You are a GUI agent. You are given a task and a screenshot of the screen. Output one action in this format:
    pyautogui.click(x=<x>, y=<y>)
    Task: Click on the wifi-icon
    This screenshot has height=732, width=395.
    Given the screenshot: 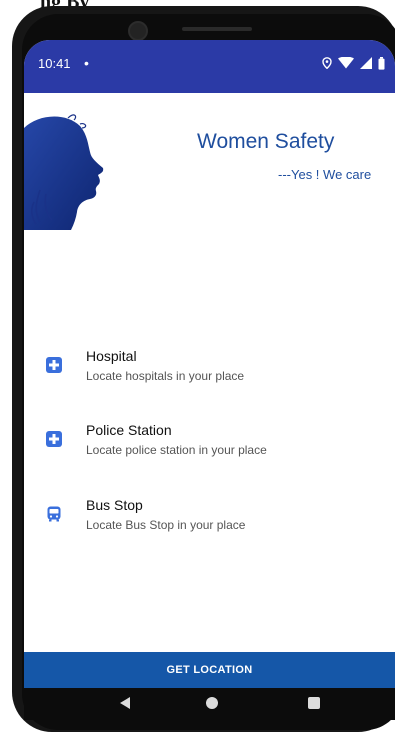 What is the action you would take?
    pyautogui.click(x=346, y=63)
    